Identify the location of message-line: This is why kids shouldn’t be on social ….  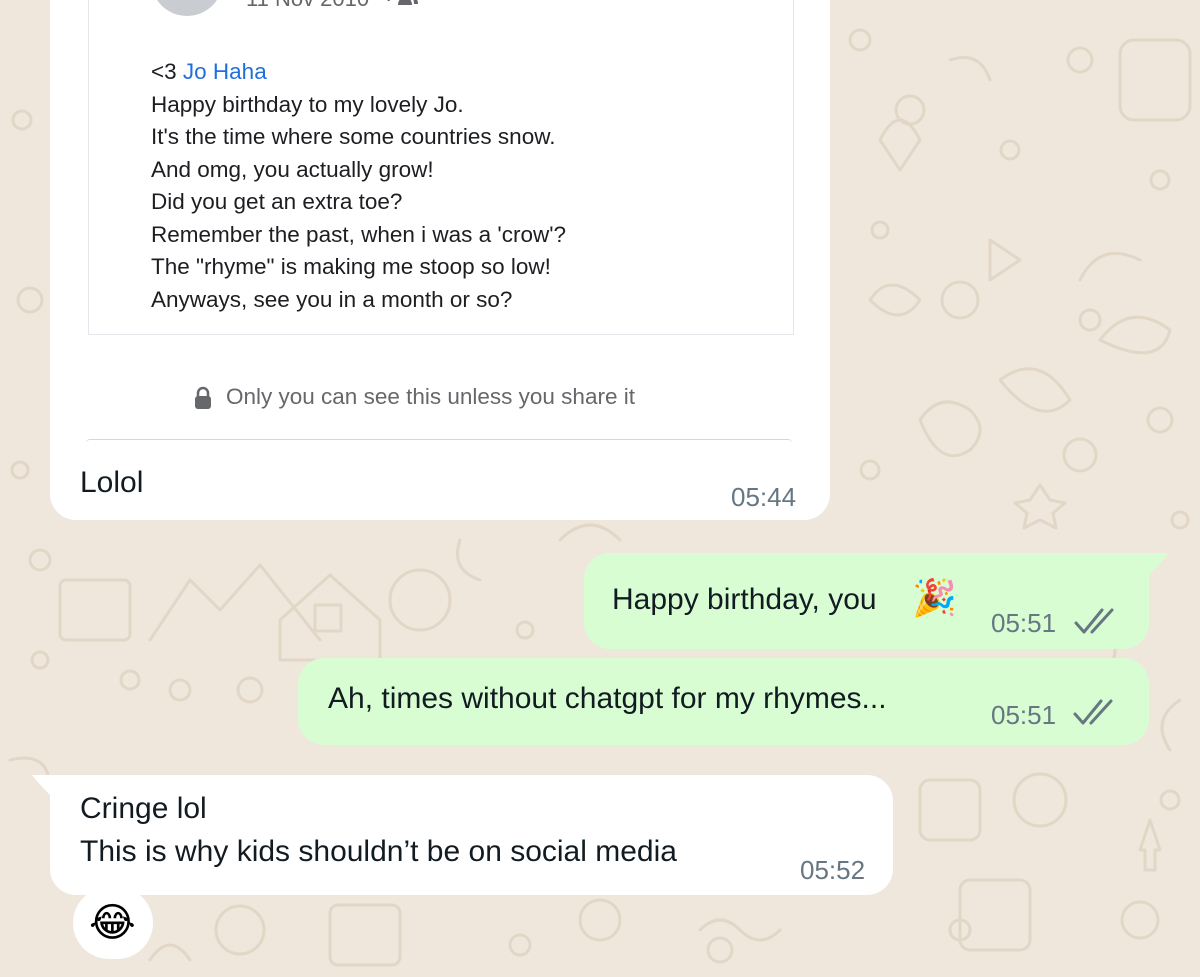
(378, 851).